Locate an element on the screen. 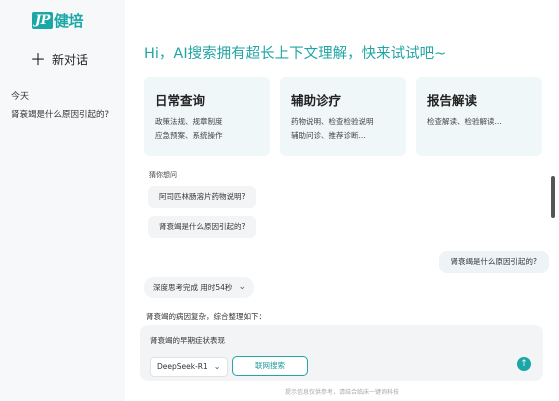  web-search-button: 联网搜索 is located at coordinates (270, 366).